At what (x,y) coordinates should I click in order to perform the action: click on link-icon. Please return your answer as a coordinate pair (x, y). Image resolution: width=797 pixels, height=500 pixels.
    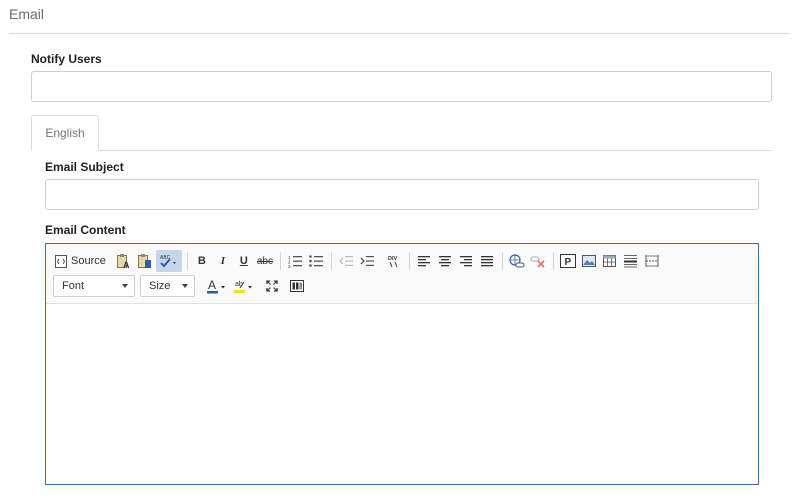
    Looking at the image, I should click on (517, 261).